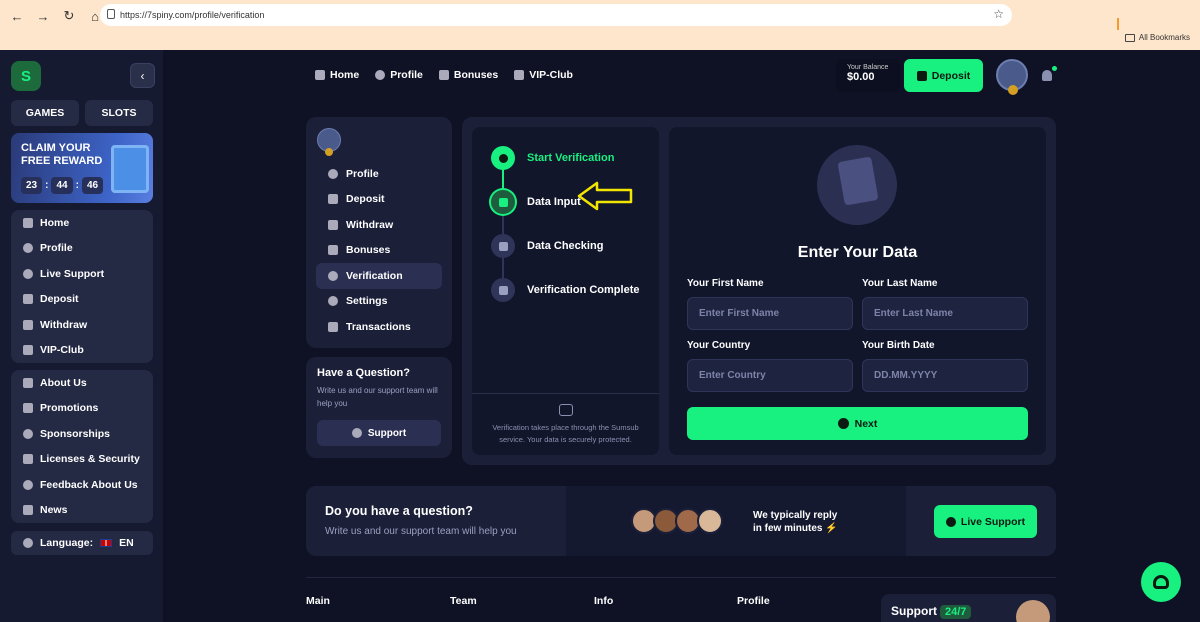 The height and width of the screenshot is (622, 1200). I want to click on bookmark-star-icon: ☆, so click(998, 14).